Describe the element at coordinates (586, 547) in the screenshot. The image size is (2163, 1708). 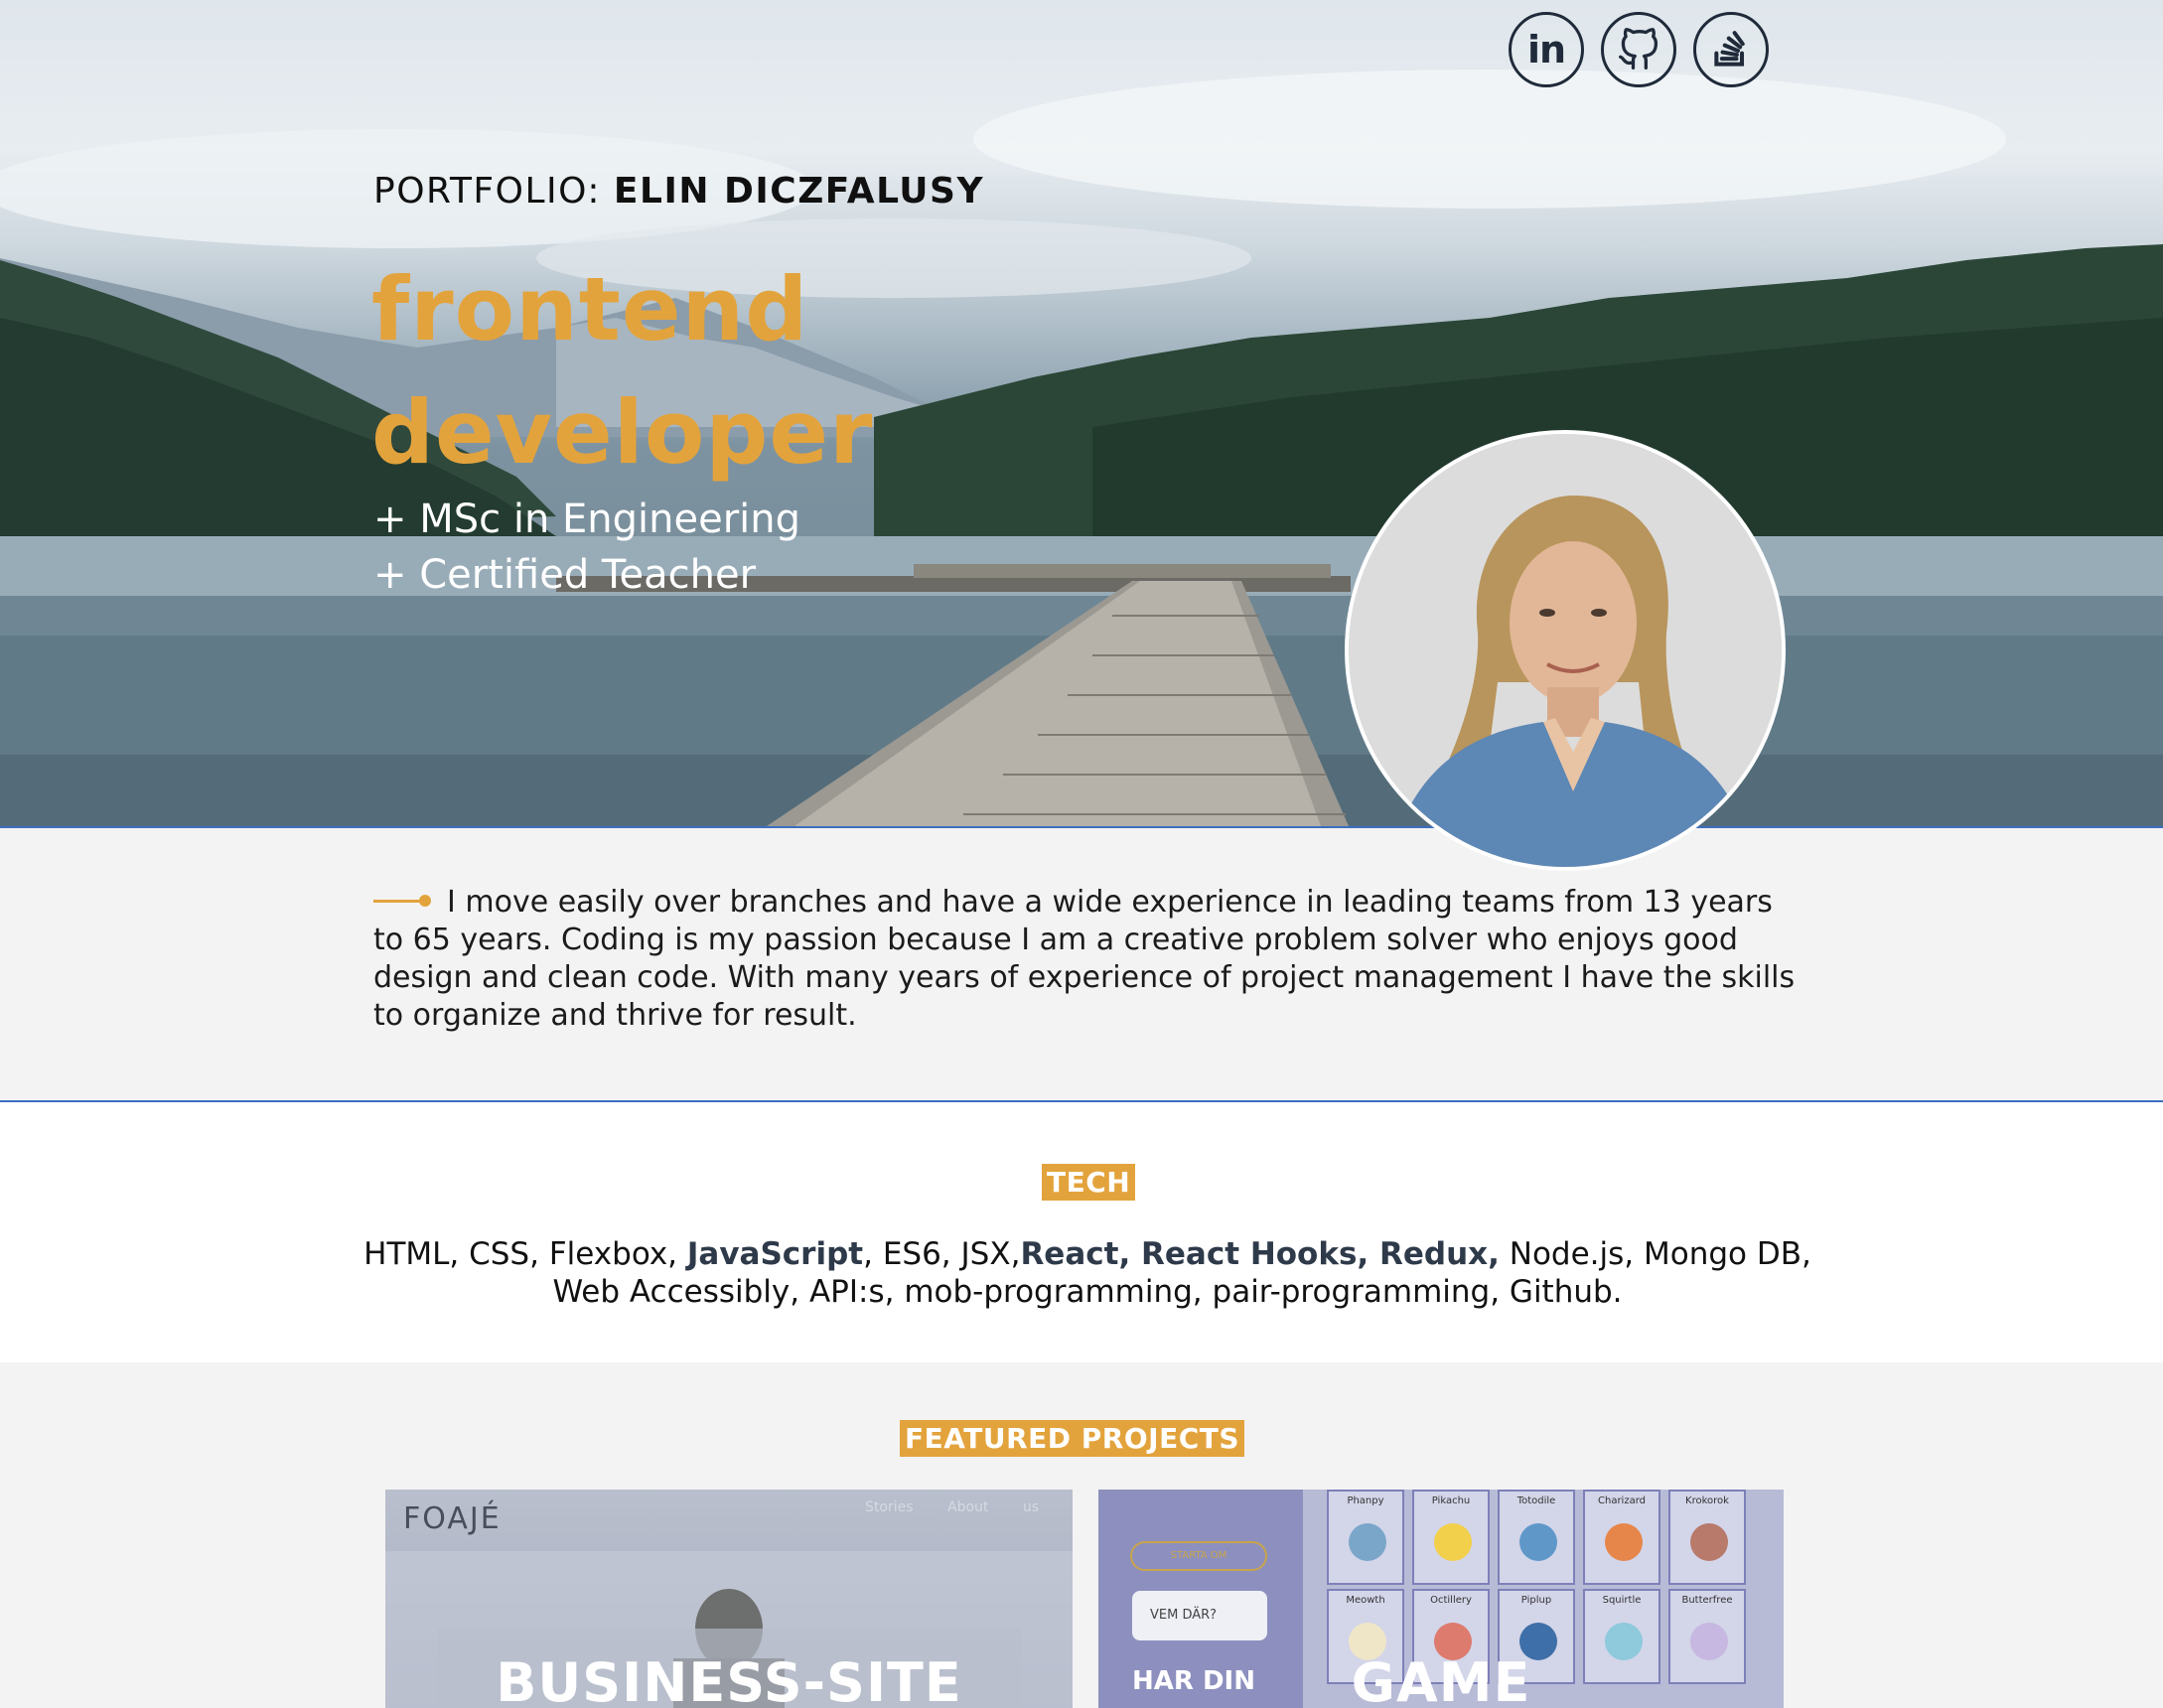
I see `hero-subtitle: + MSc in Engineering + Certified Teacher` at that location.